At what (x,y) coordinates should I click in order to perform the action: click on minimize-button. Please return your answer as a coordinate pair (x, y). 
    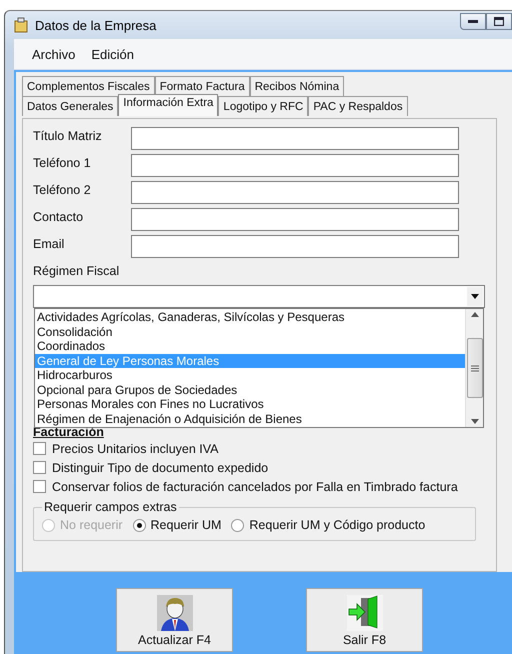
    Looking at the image, I should click on (473, 21).